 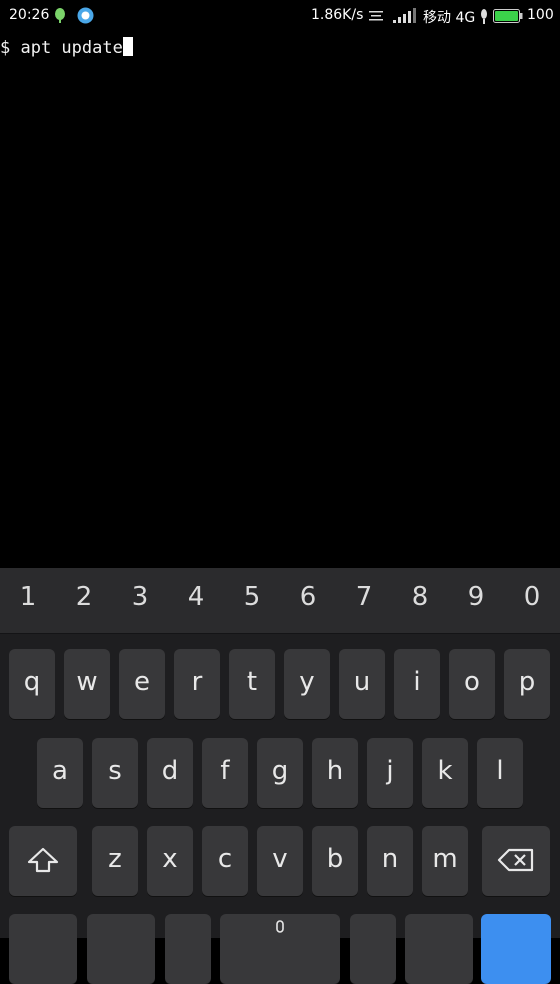 What do you see at coordinates (29, 15) in the screenshot?
I see `status-time: 20:26` at bounding box center [29, 15].